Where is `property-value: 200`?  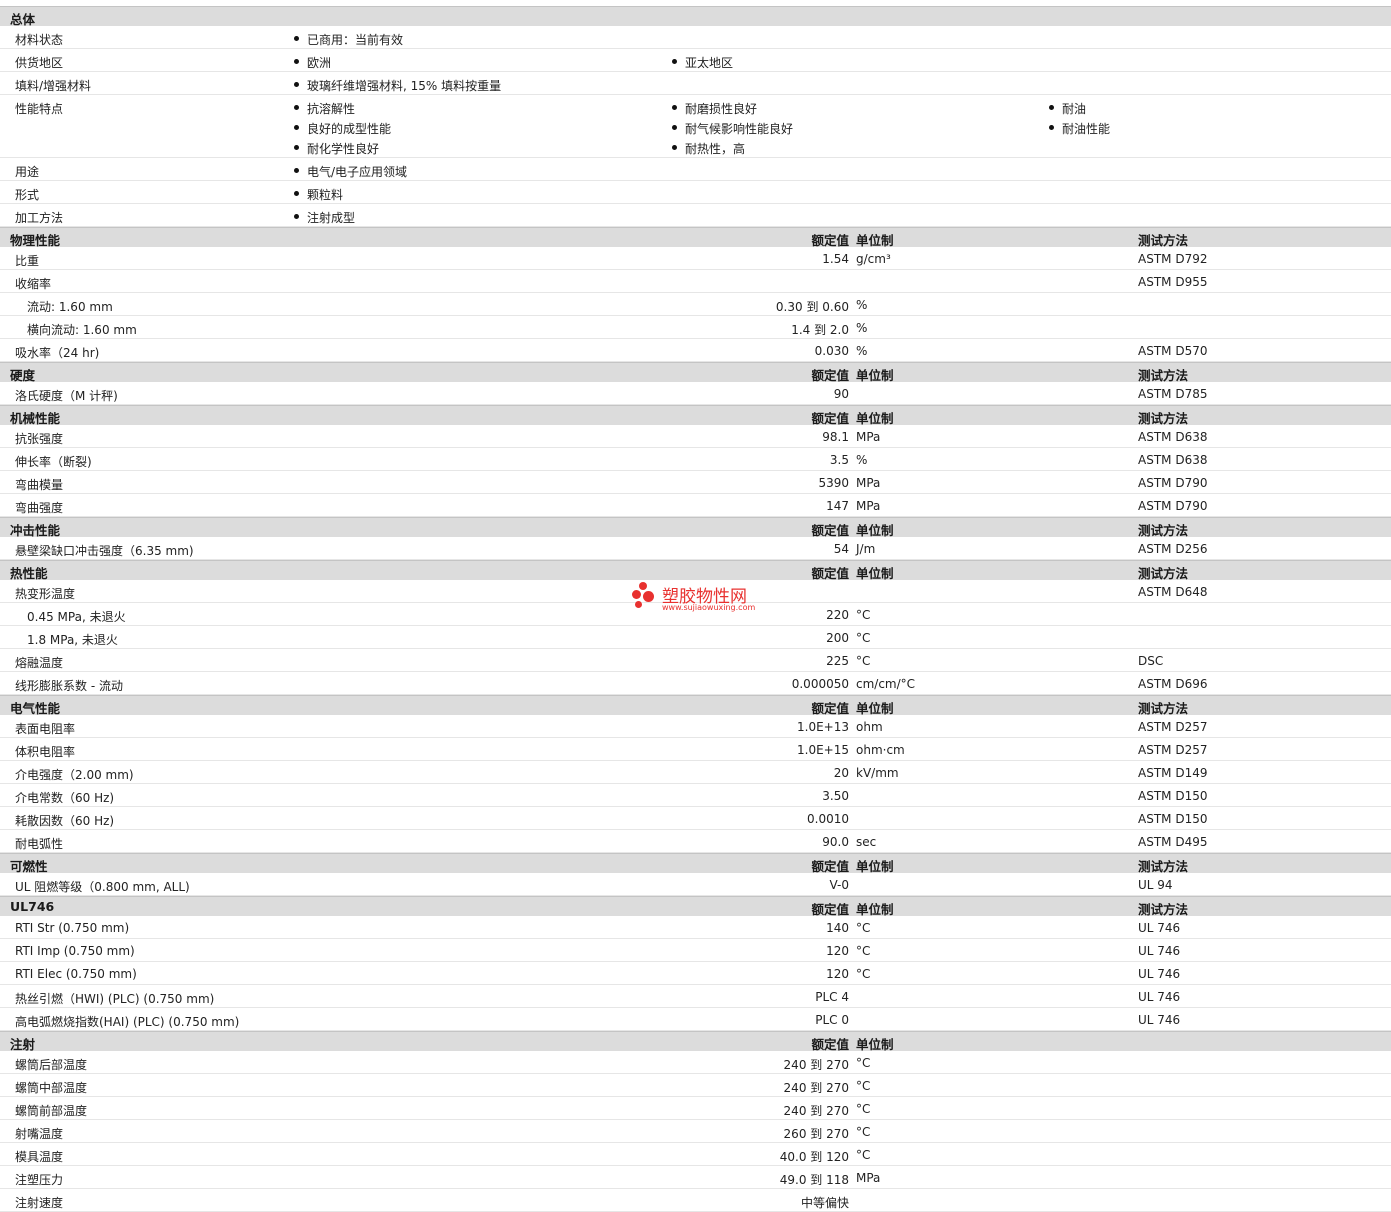
property-value: 200 is located at coordinates (837, 638).